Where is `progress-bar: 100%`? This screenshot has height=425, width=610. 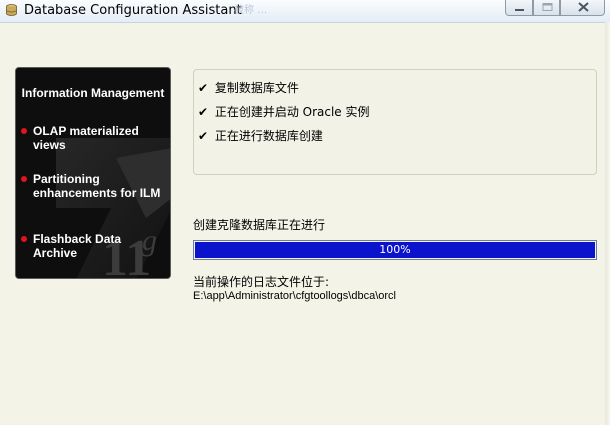 progress-bar: 100% is located at coordinates (395, 250).